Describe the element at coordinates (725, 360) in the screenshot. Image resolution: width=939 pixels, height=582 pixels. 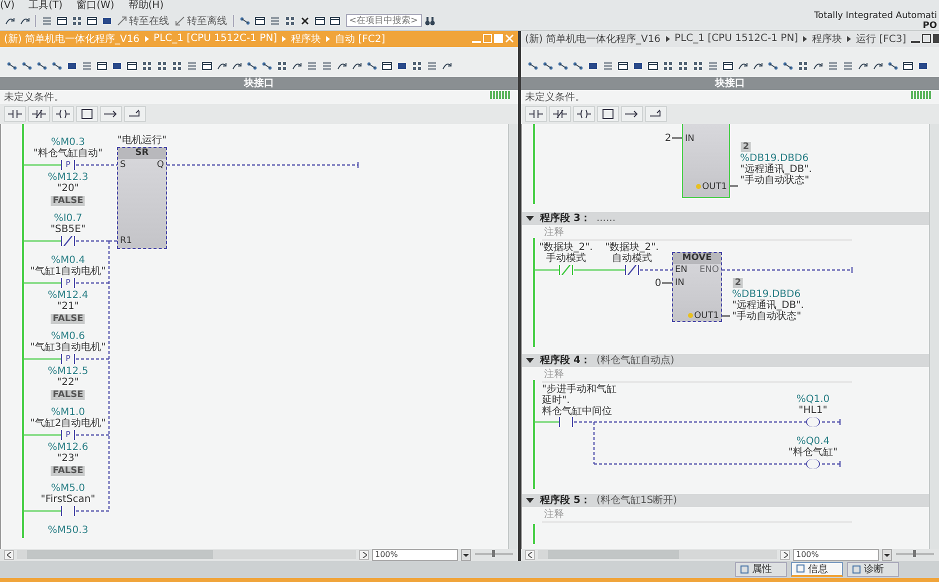
I see `network-header: 程序段 4： (料仓气缸自动点)` at that location.